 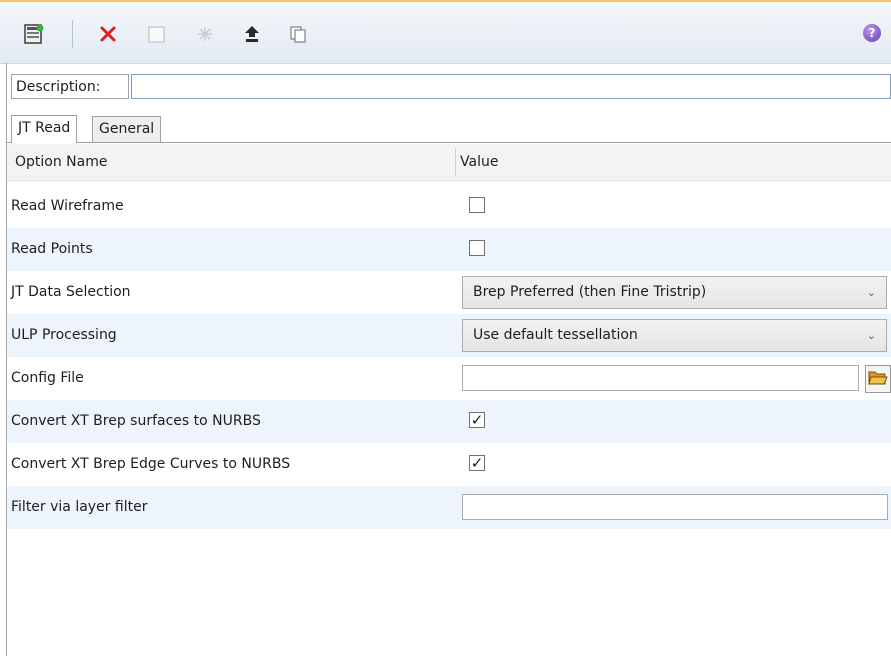 I want to click on upload-icon, so click(x=252, y=34).